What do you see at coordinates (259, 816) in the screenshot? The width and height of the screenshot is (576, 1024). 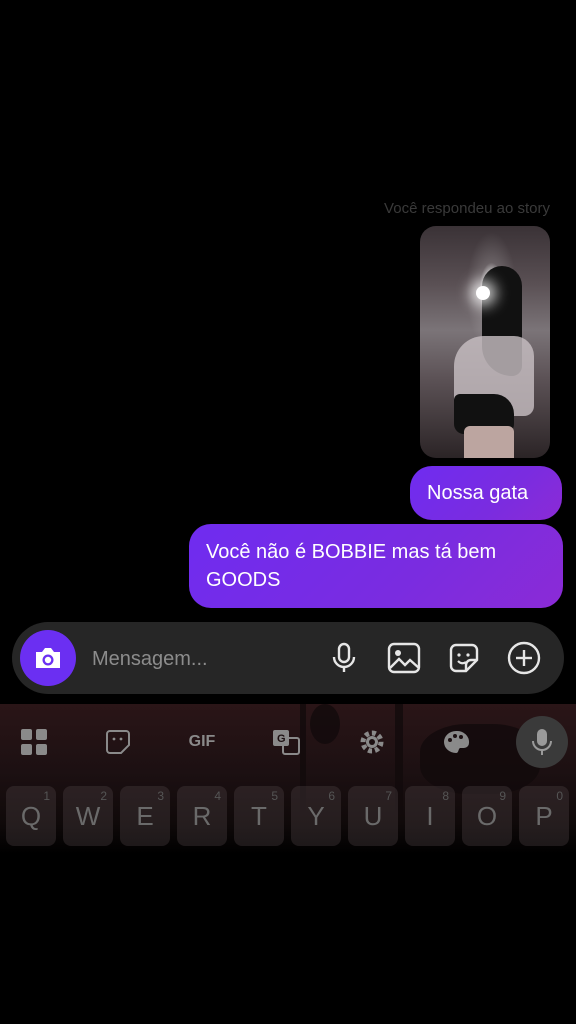 I see `key-t: T5` at bounding box center [259, 816].